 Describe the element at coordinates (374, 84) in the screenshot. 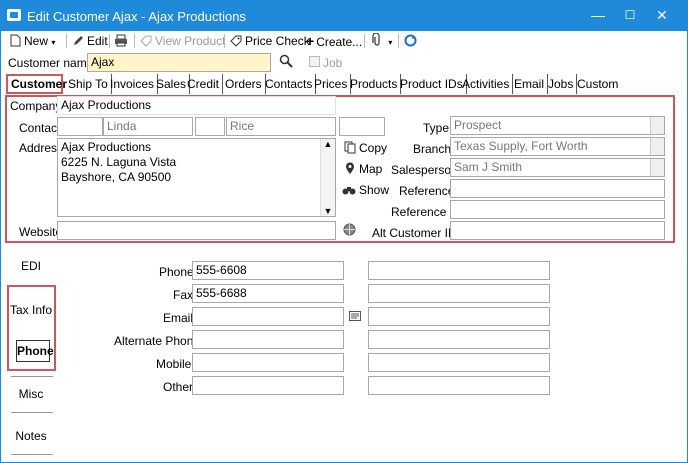

I see `tab-products: Products` at that location.